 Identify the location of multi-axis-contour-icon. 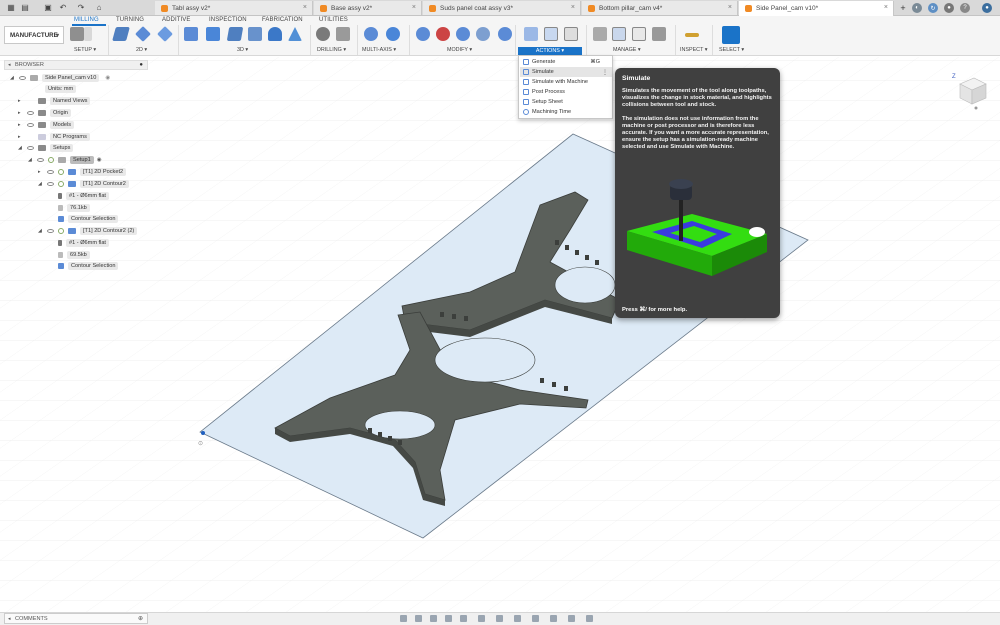
(393, 34).